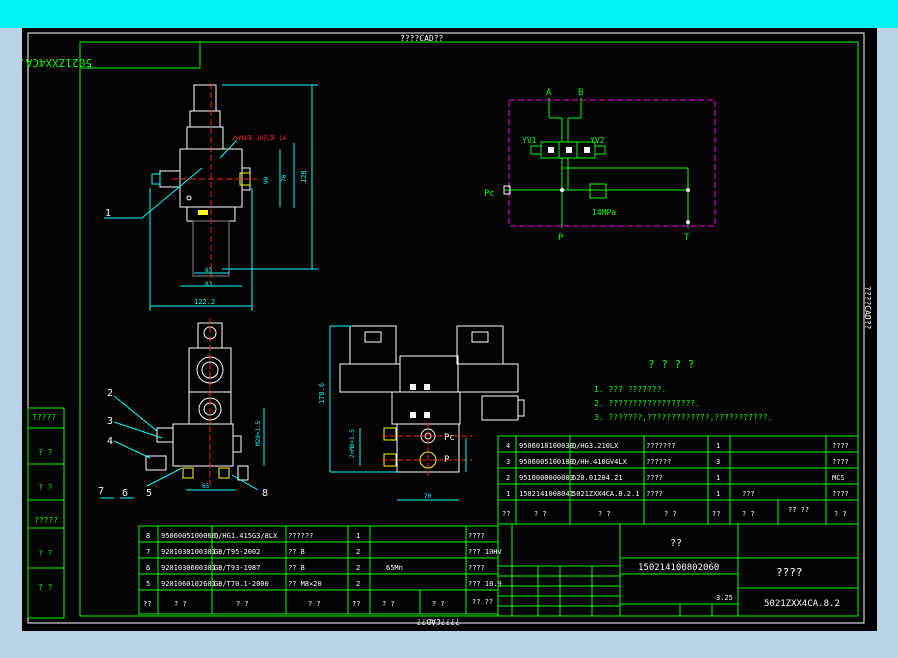 Image resolution: width=898 pixels, height=658 pixels. I want to click on upper-bom-header: ?? ? ? ? ? ? ??? ? ? ?? ?? ? ?, so click(674, 512).